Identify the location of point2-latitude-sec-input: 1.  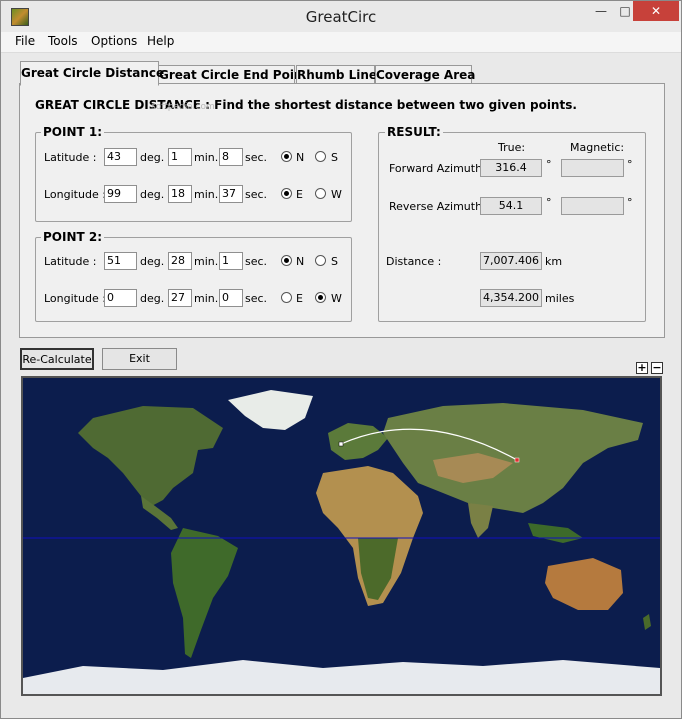
(231, 261).